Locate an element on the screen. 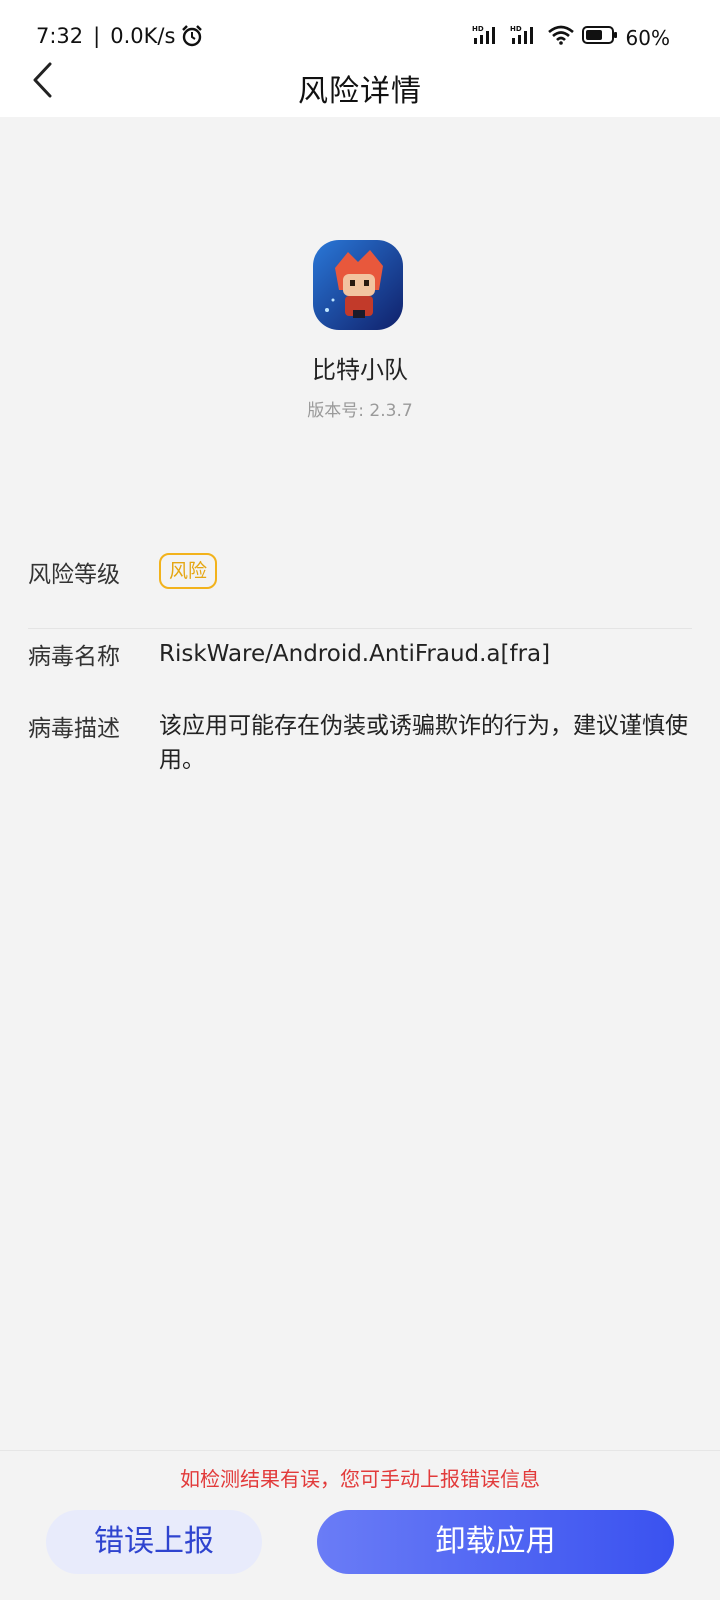 The height and width of the screenshot is (1600, 720). report-hint: 如检测结果有误，您可手动上报错误信息 is located at coordinates (360, 1479).